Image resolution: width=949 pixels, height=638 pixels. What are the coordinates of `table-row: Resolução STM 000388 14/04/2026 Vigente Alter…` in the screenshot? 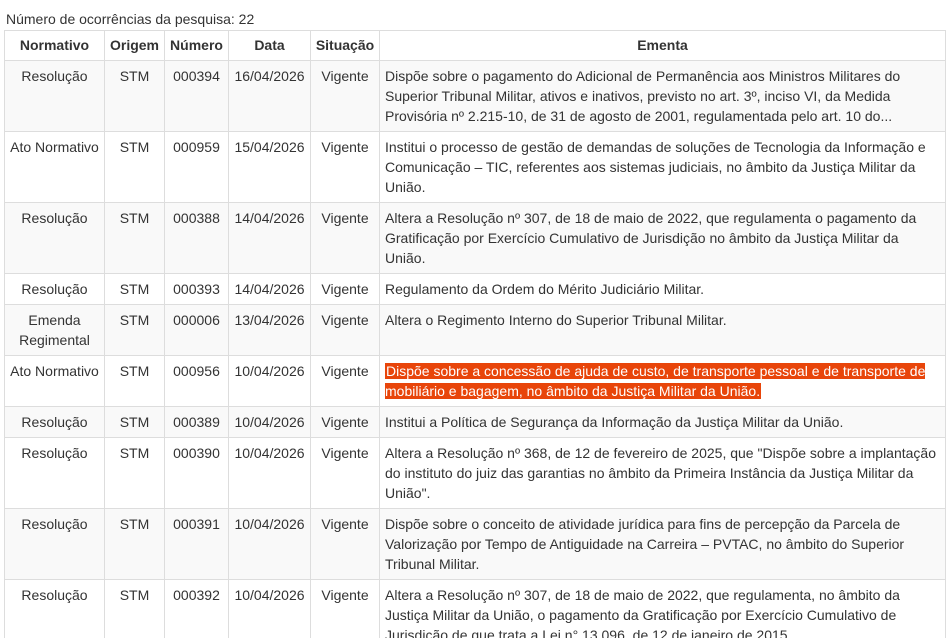 It's located at (475, 238).